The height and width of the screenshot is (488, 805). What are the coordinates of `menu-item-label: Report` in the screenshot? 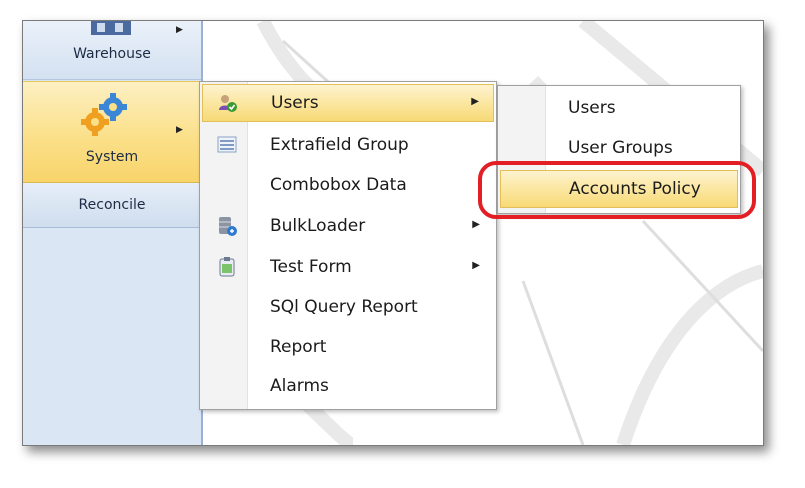 It's located at (298, 347).